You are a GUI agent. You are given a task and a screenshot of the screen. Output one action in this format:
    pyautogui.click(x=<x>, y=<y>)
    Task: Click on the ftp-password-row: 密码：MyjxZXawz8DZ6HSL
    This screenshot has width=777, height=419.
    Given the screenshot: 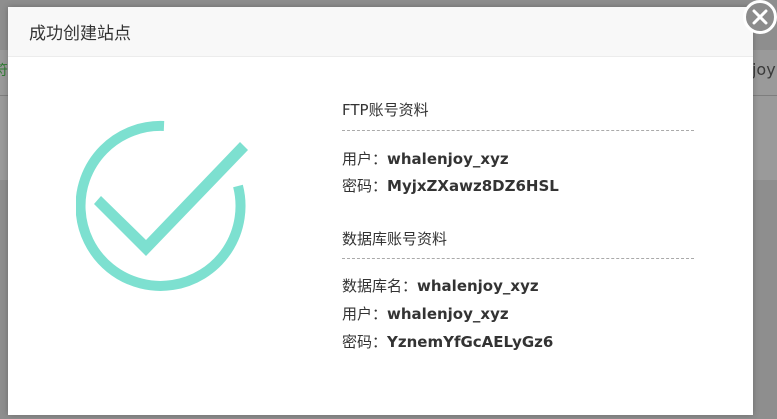 What is the action you would take?
    pyautogui.click(x=450, y=185)
    